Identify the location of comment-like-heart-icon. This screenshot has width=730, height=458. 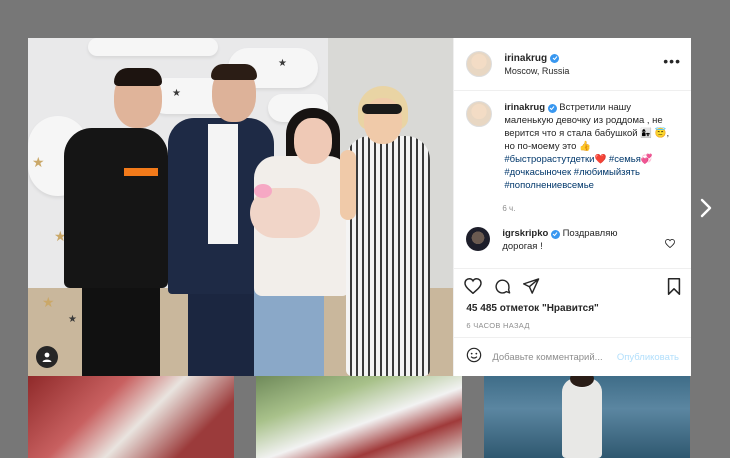
(670, 244).